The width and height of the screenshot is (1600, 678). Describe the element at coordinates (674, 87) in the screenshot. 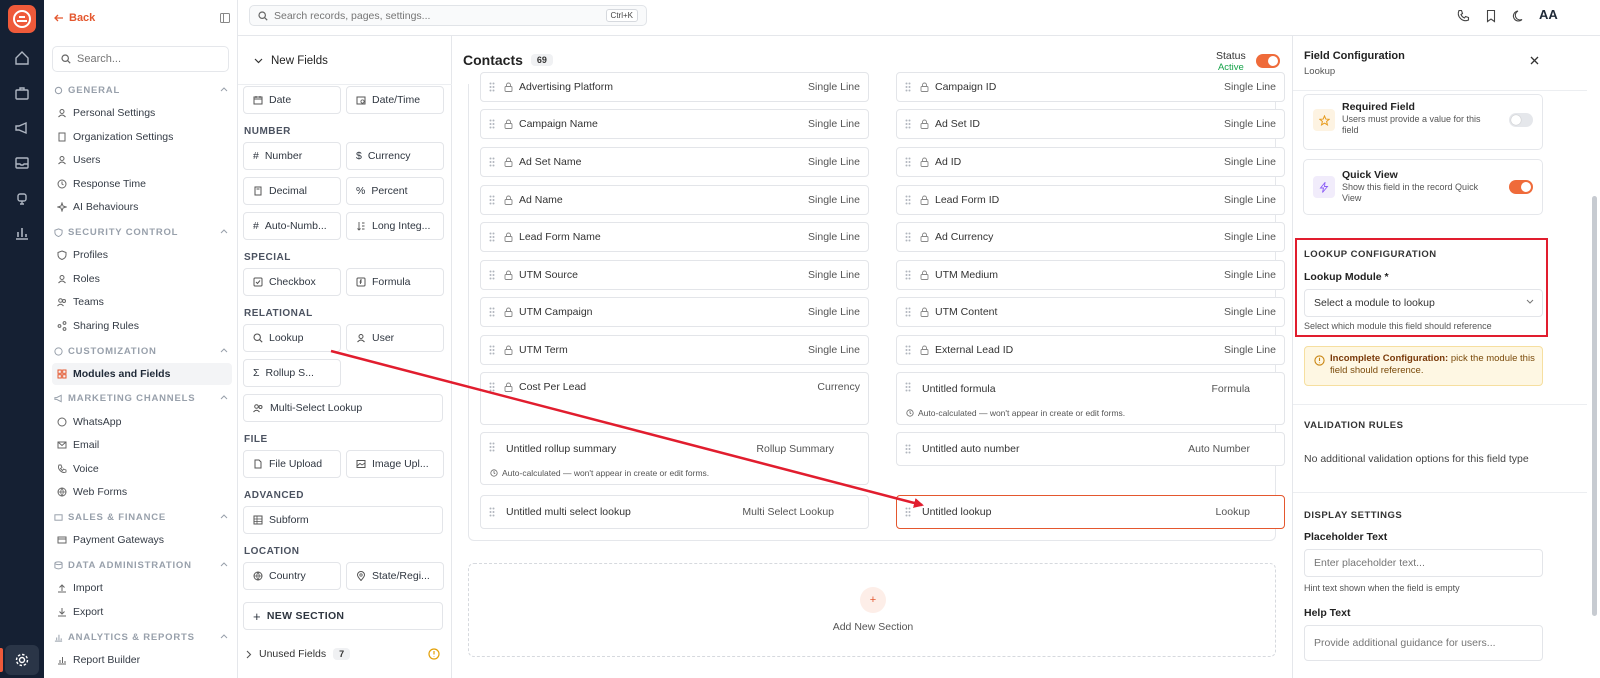

I see `field-row: Advertising Platform Single Line` at that location.